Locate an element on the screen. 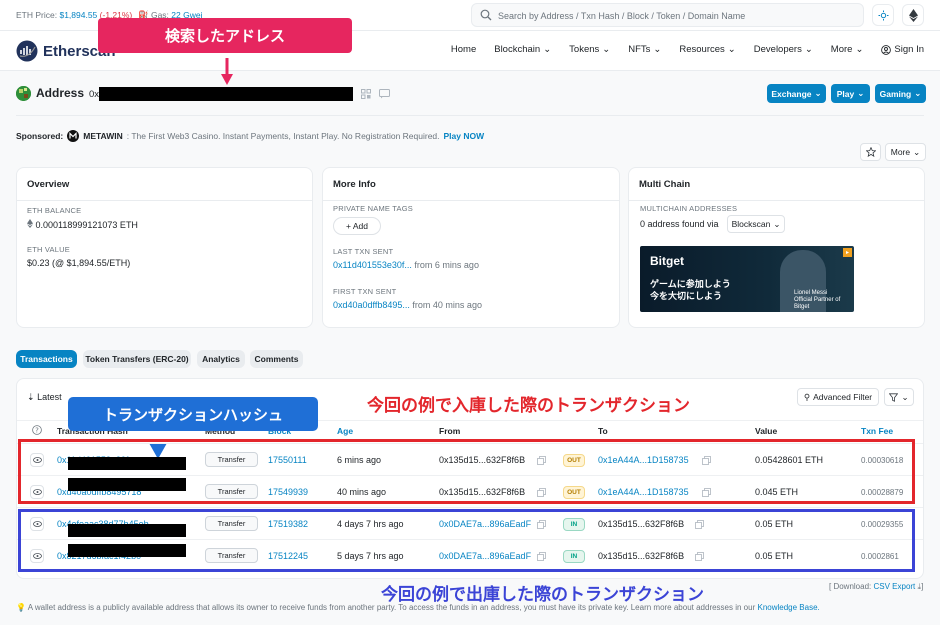 This screenshot has width=940, height=625. nav-tokens: Tokens ⌄ is located at coordinates (589, 49).